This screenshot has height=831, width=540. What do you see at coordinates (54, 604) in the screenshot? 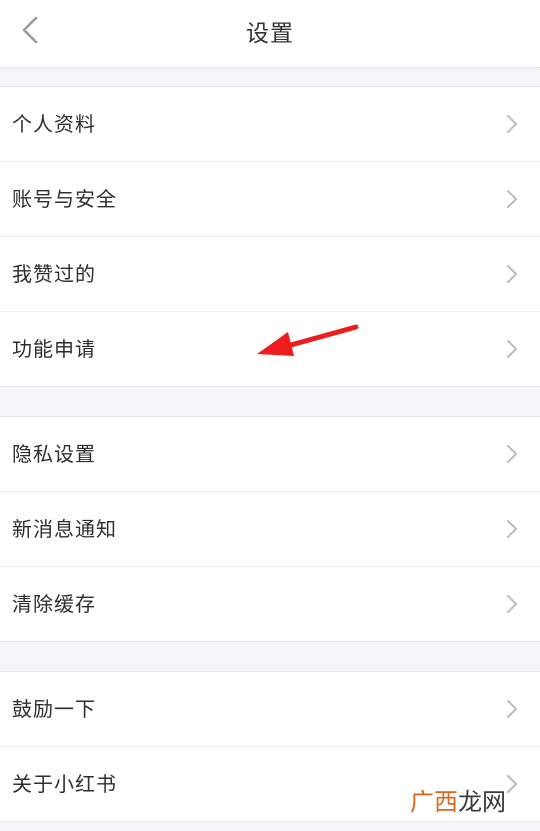
I see `settings-item-label: 清除缓存` at bounding box center [54, 604].